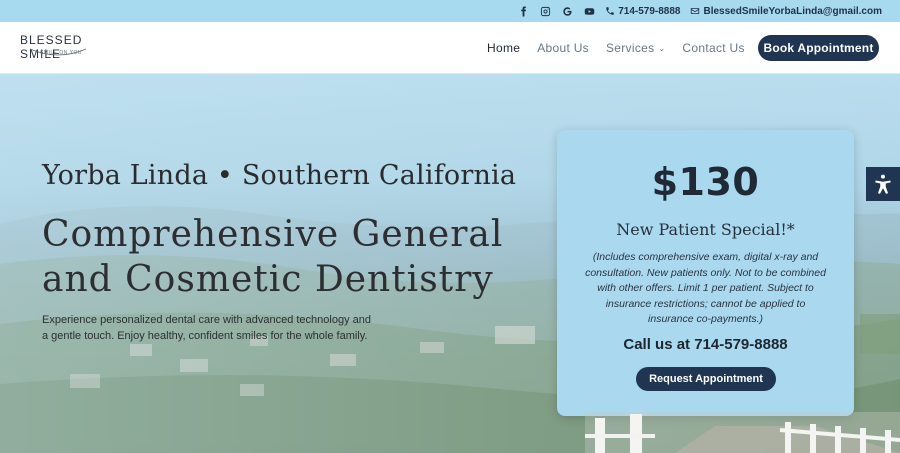  Describe the element at coordinates (713, 48) in the screenshot. I see `nav-contact: Contact Us` at that location.